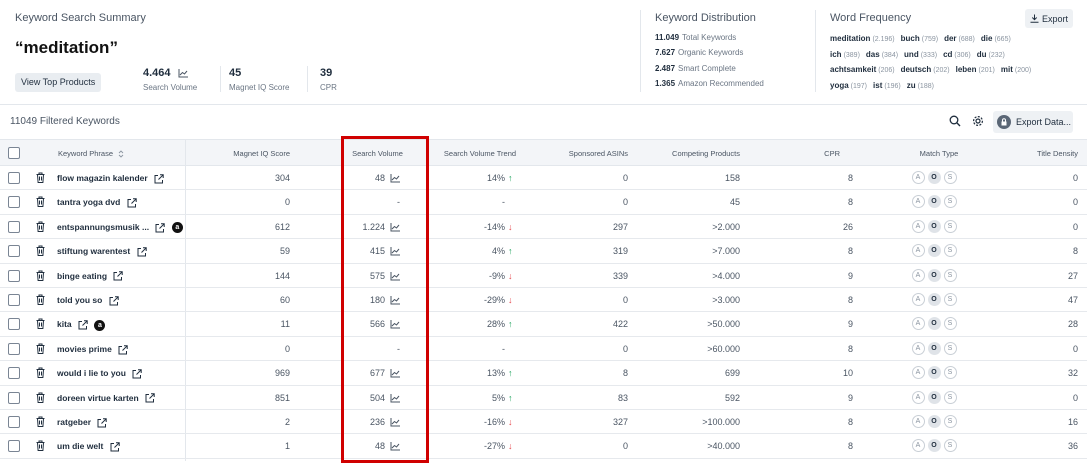  I want to click on export-button: Export, so click(1049, 18).